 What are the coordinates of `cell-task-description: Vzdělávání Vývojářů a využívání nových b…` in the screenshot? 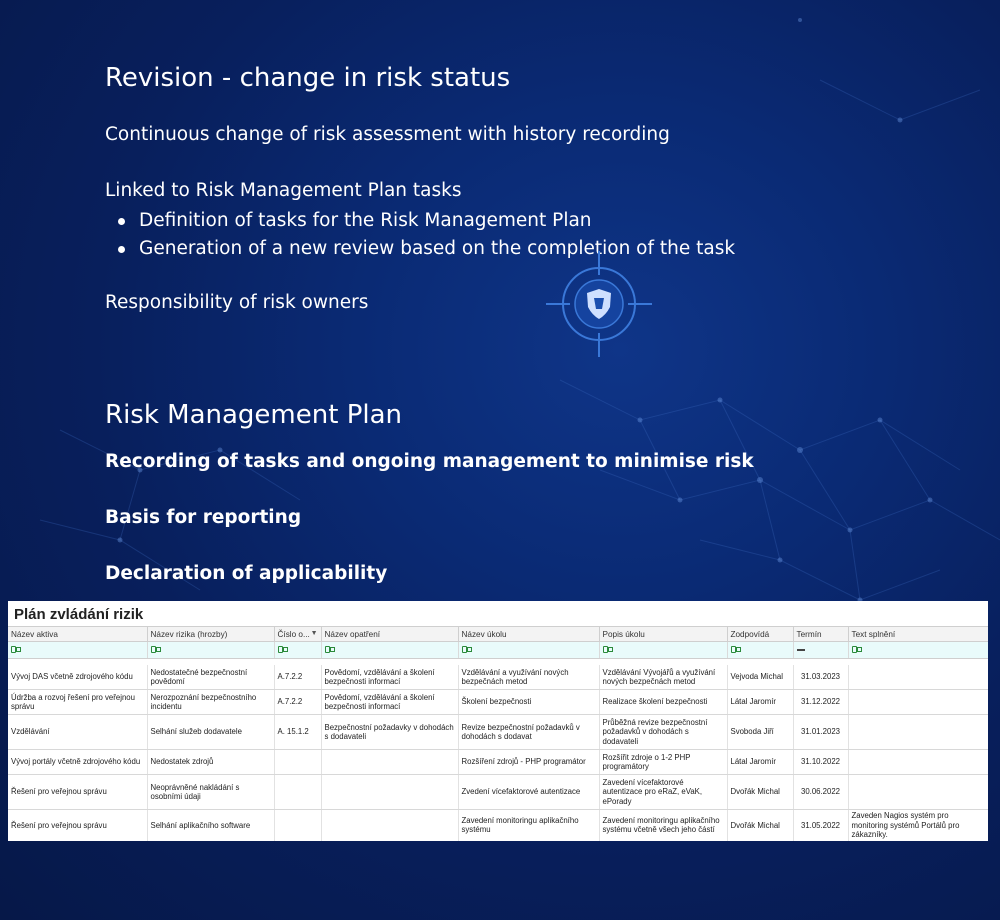 It's located at (663, 677).